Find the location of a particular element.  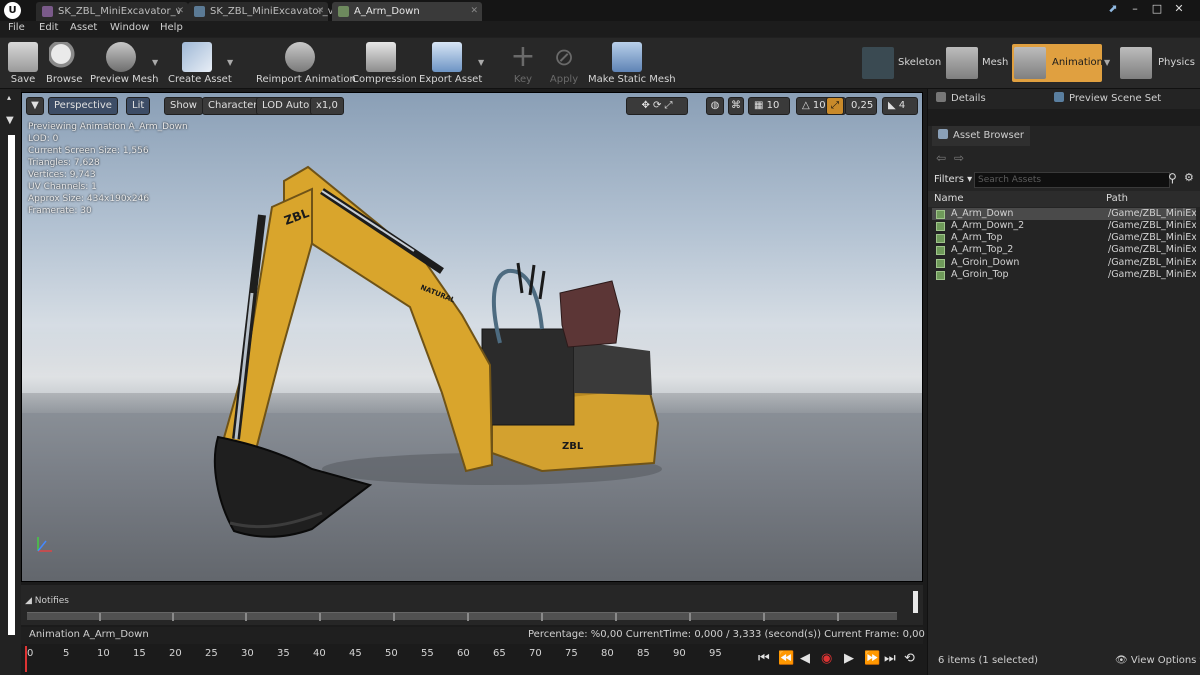

view-options-button: 👁 View Options ▾ is located at coordinates (1157, 660).